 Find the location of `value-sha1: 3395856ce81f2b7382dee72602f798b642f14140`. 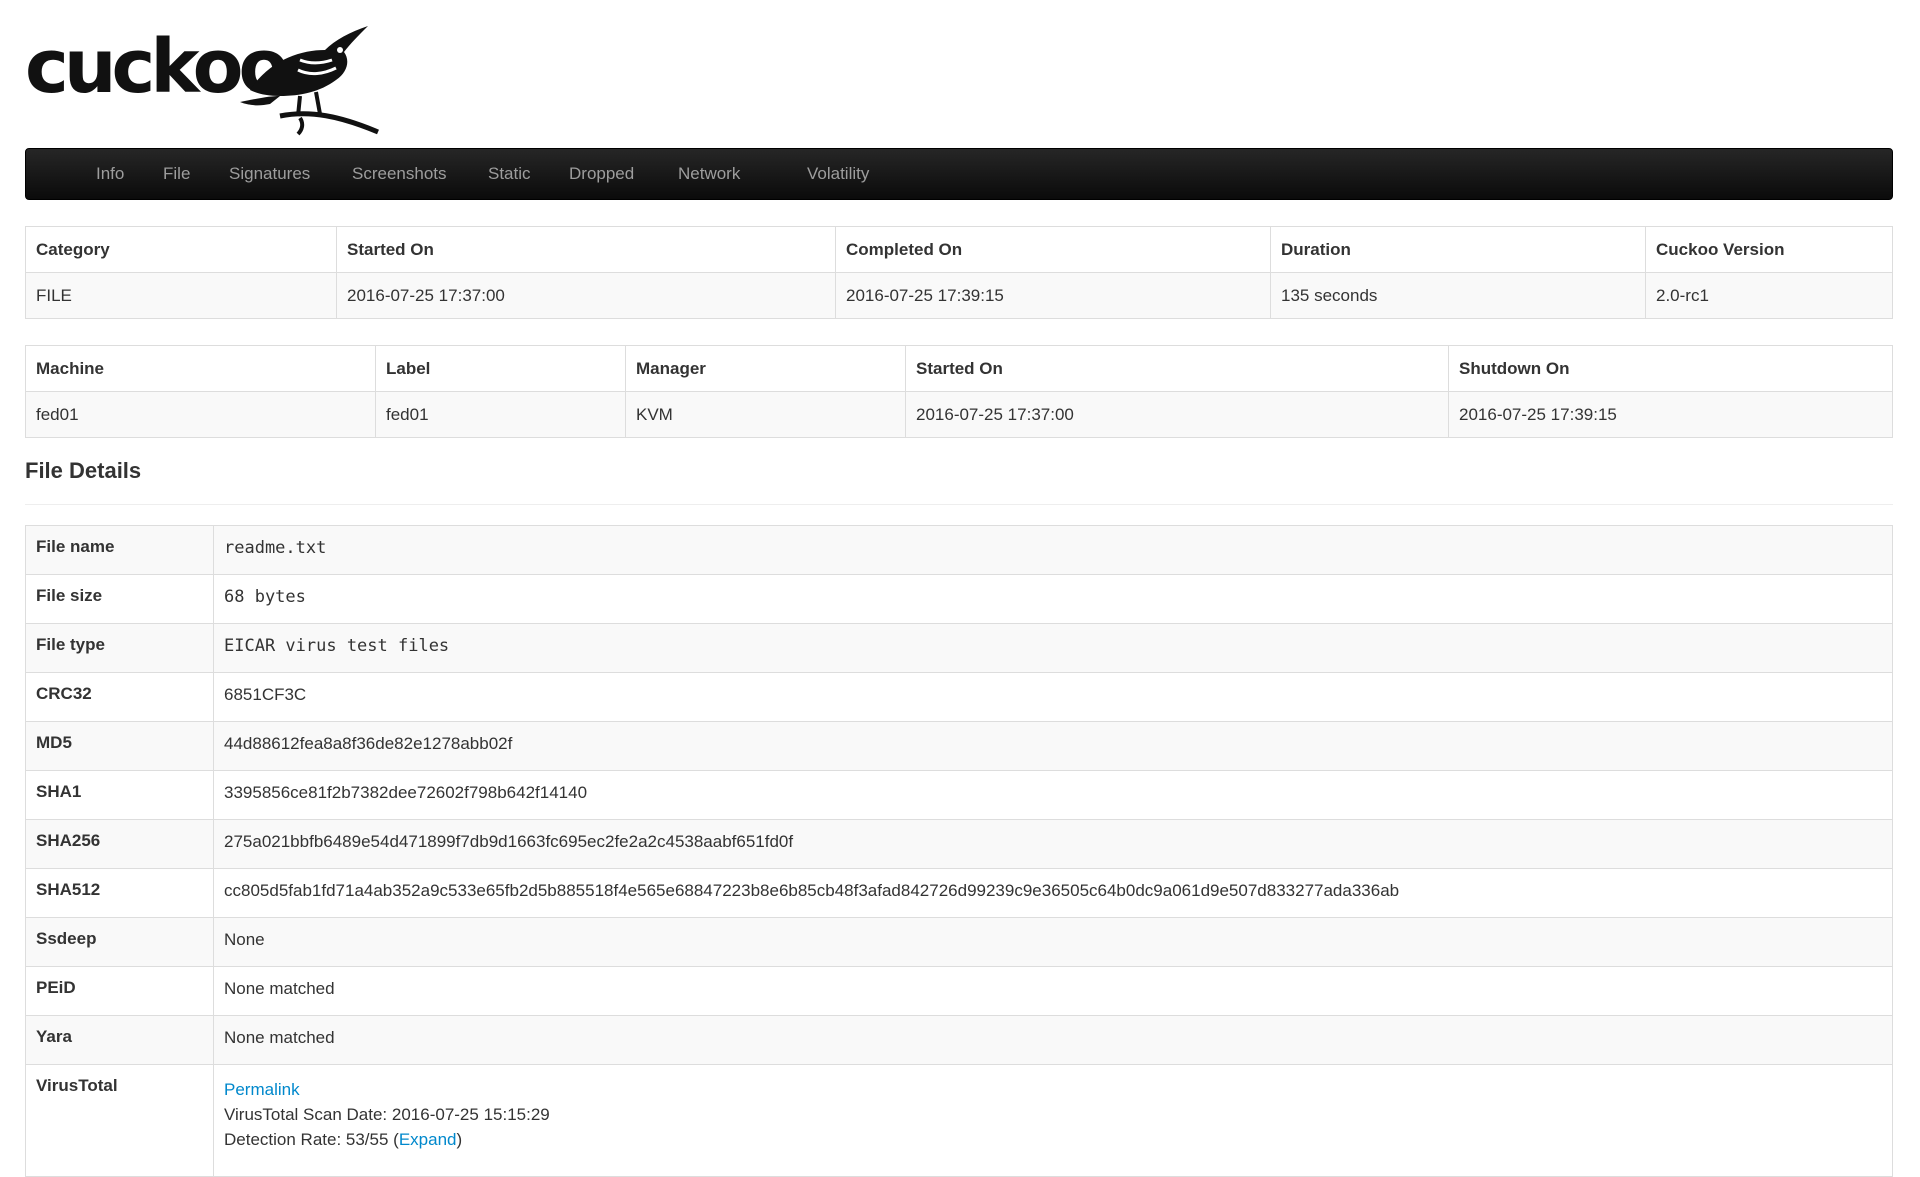

value-sha1: 3395856ce81f2b7382dee72602f798b642f14140 is located at coordinates (1053, 795).